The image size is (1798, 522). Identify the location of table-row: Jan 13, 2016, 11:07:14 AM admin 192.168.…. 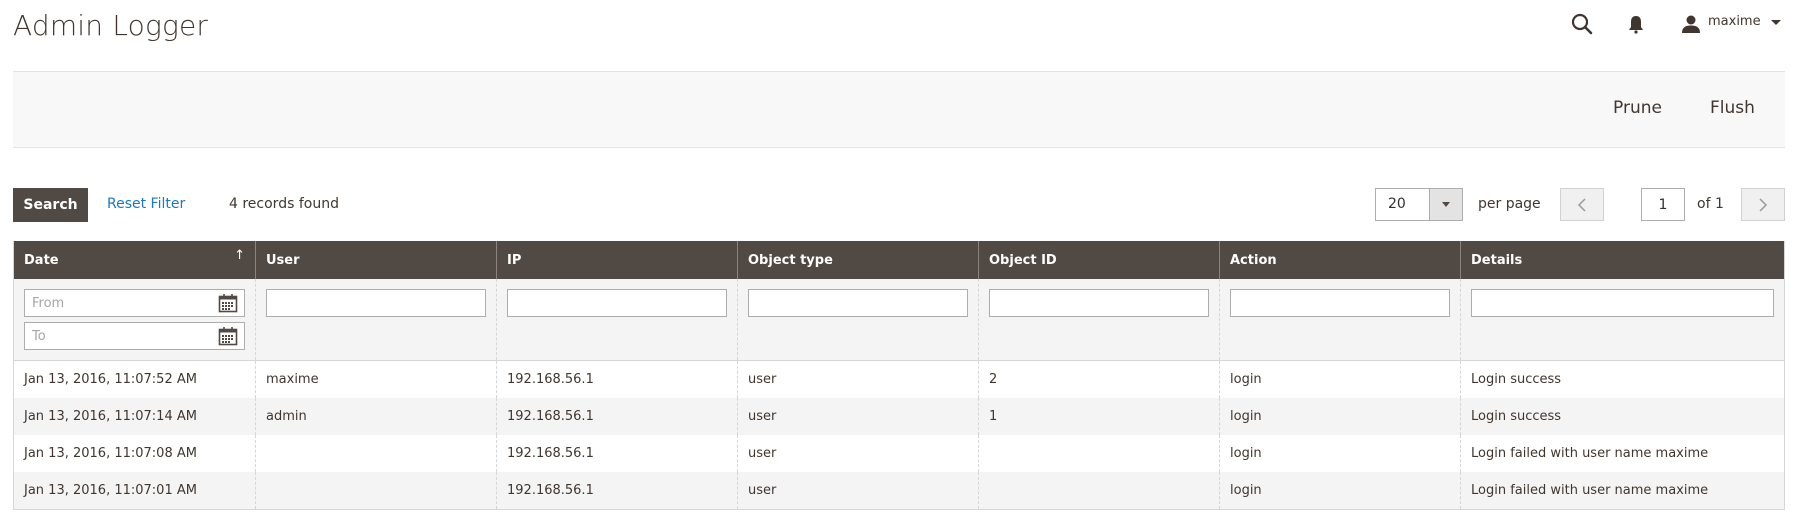
(899, 416).